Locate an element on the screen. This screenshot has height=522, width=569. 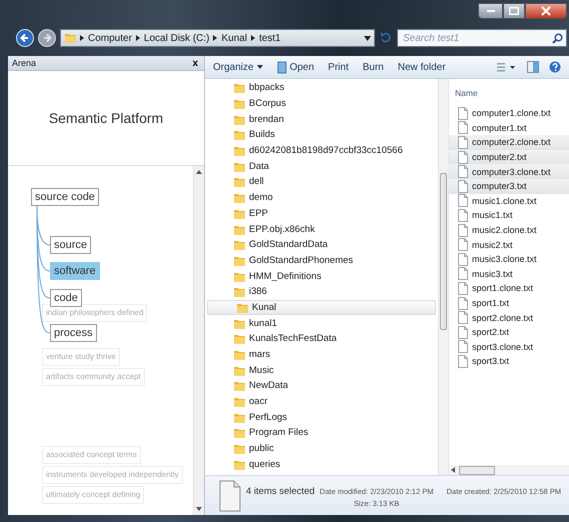
scroll-up-icon is located at coordinates (199, 172).